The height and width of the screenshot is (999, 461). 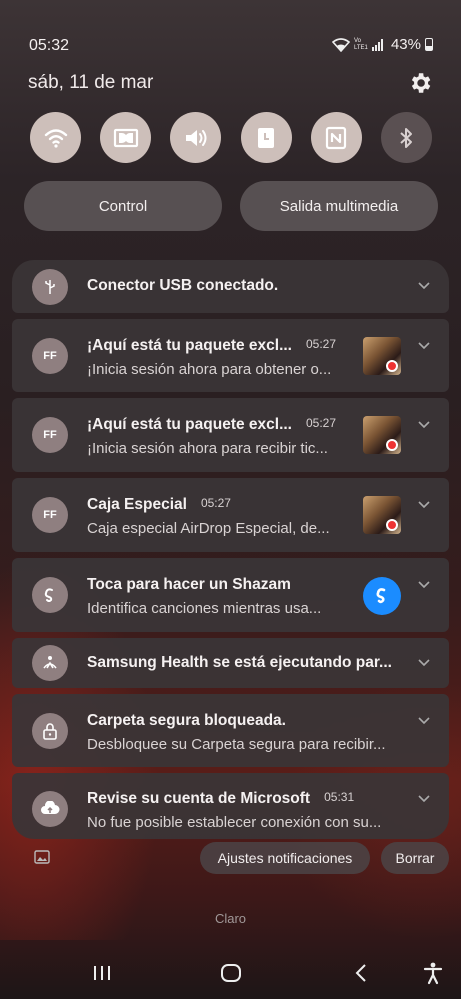 I want to click on qs-sound, so click(x=196, y=137).